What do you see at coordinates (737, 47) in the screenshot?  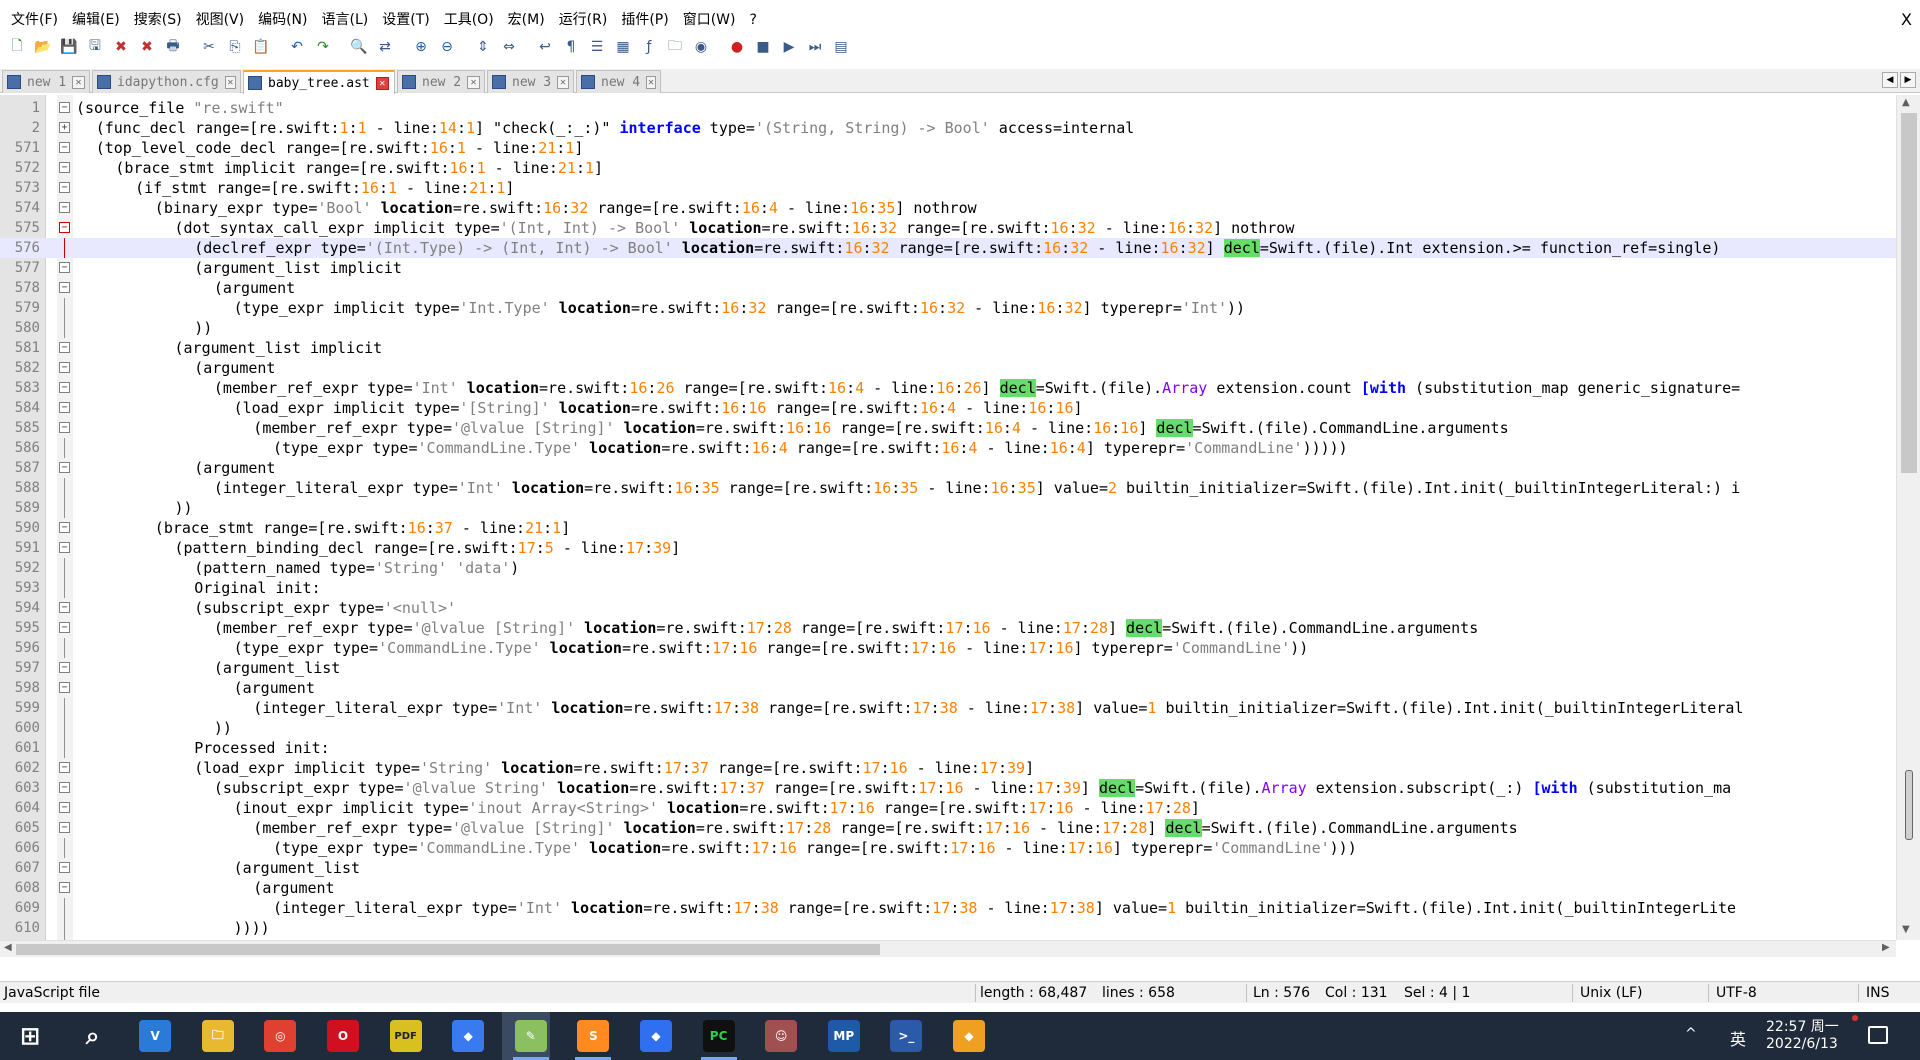 I see `record-macro-icon: ●` at bounding box center [737, 47].